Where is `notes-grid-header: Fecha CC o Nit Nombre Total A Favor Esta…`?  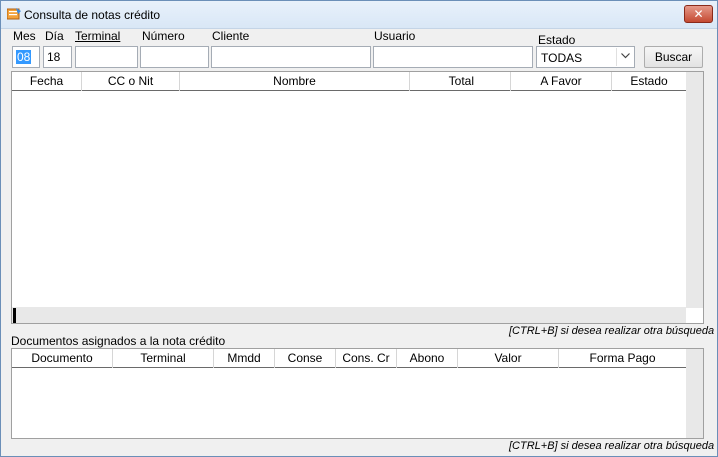 notes-grid-header: Fecha CC o Nit Nombre Total A Favor Esta… is located at coordinates (349, 81).